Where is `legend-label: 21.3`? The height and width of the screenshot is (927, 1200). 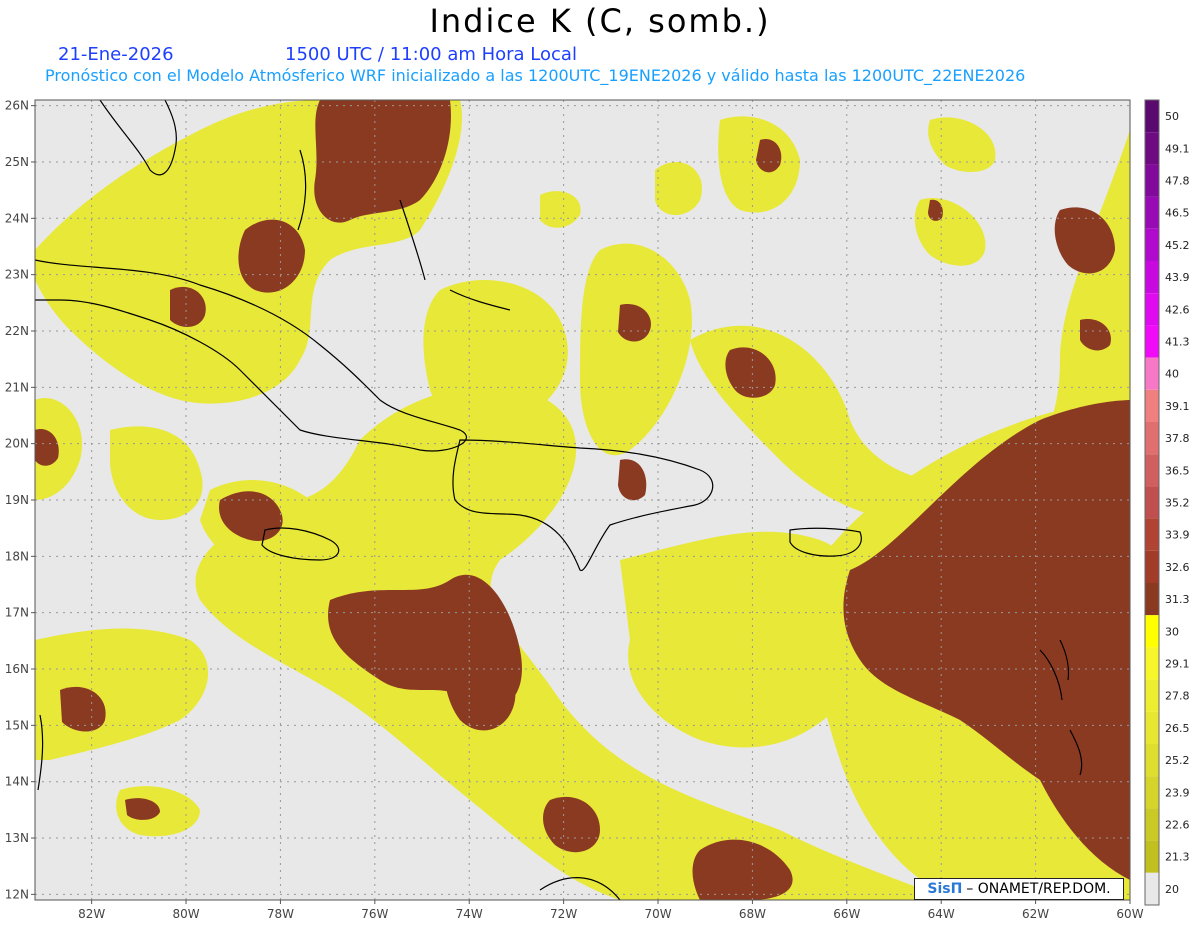
legend-label: 21.3 is located at coordinates (1177, 857).